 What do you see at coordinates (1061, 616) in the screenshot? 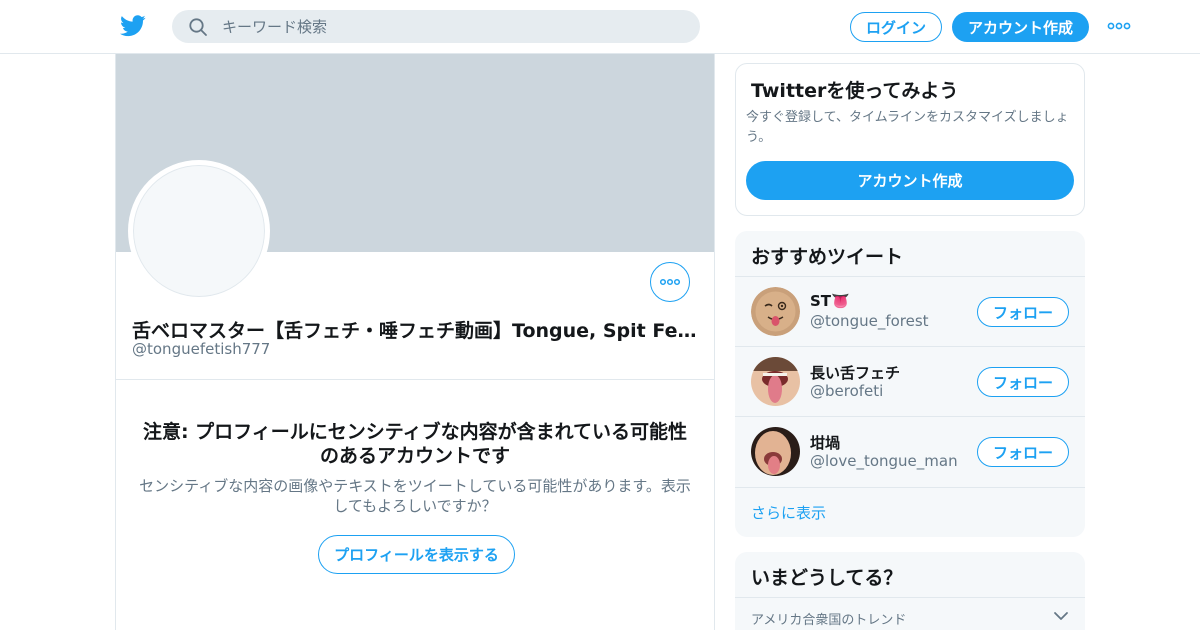
I see `chevron-down-icon` at bounding box center [1061, 616].